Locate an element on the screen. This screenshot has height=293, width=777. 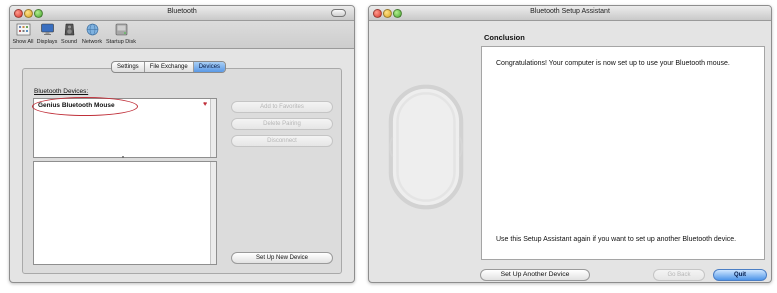
tab-file-exchange: File Exchange is located at coordinates (169, 67).